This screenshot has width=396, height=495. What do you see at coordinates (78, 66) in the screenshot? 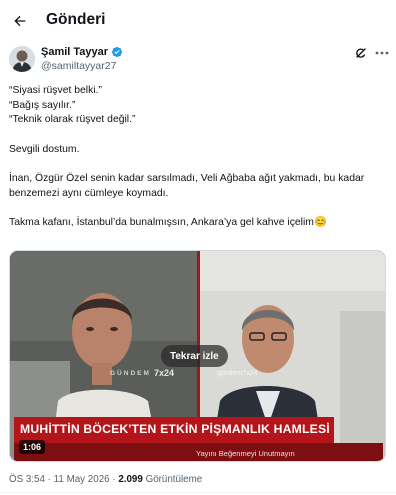
I see `author-handle: @samiltayyar27` at bounding box center [78, 66].